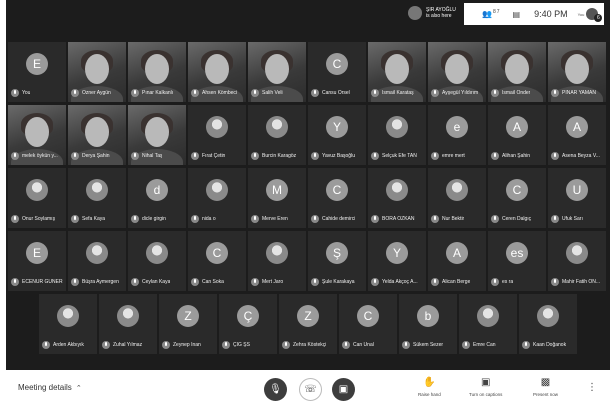  I want to click on hand-icon: ✋, so click(429, 382).